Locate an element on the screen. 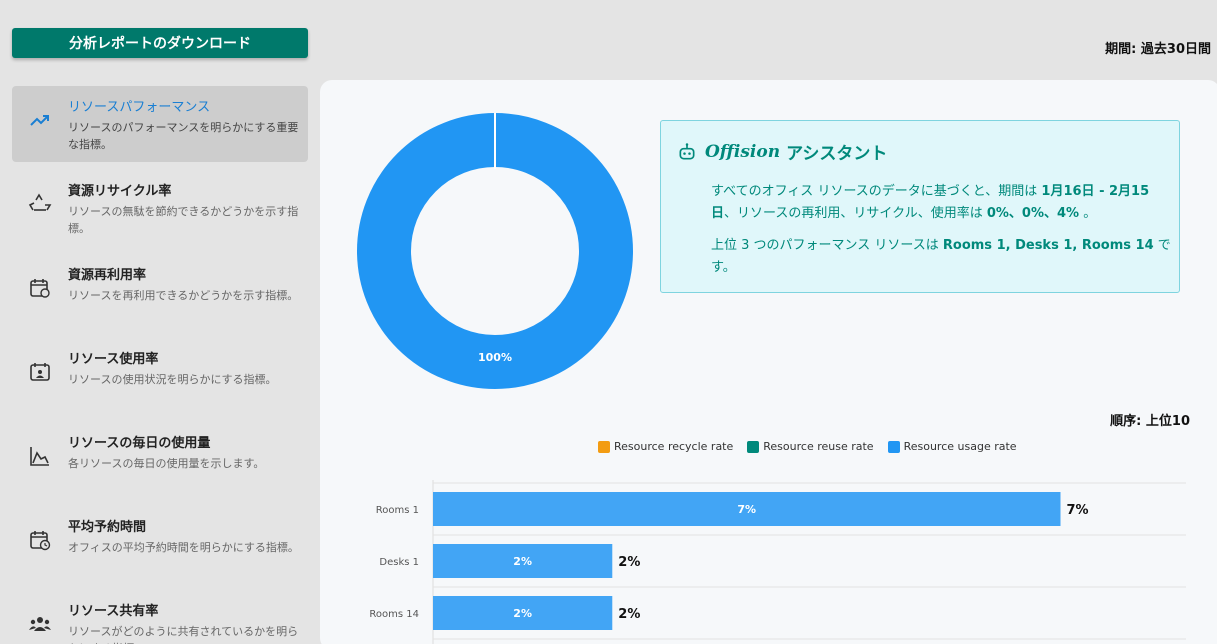 The height and width of the screenshot is (644, 1217). legend-label: Resource recycle rate is located at coordinates (674, 446).